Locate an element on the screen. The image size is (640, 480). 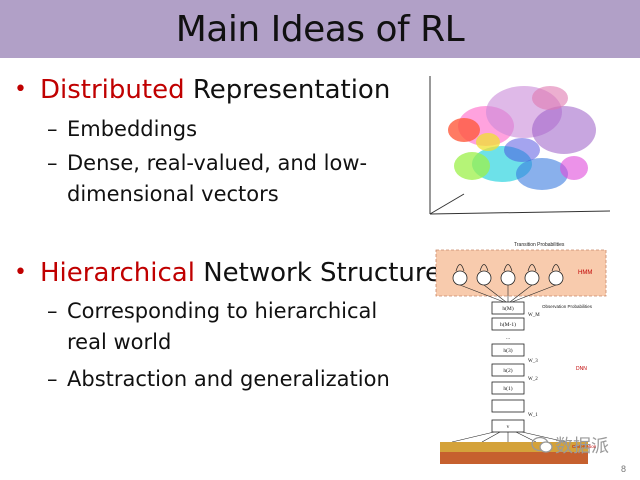
title-bar: Main Ideas of RL is located at coordinates (320, 29).